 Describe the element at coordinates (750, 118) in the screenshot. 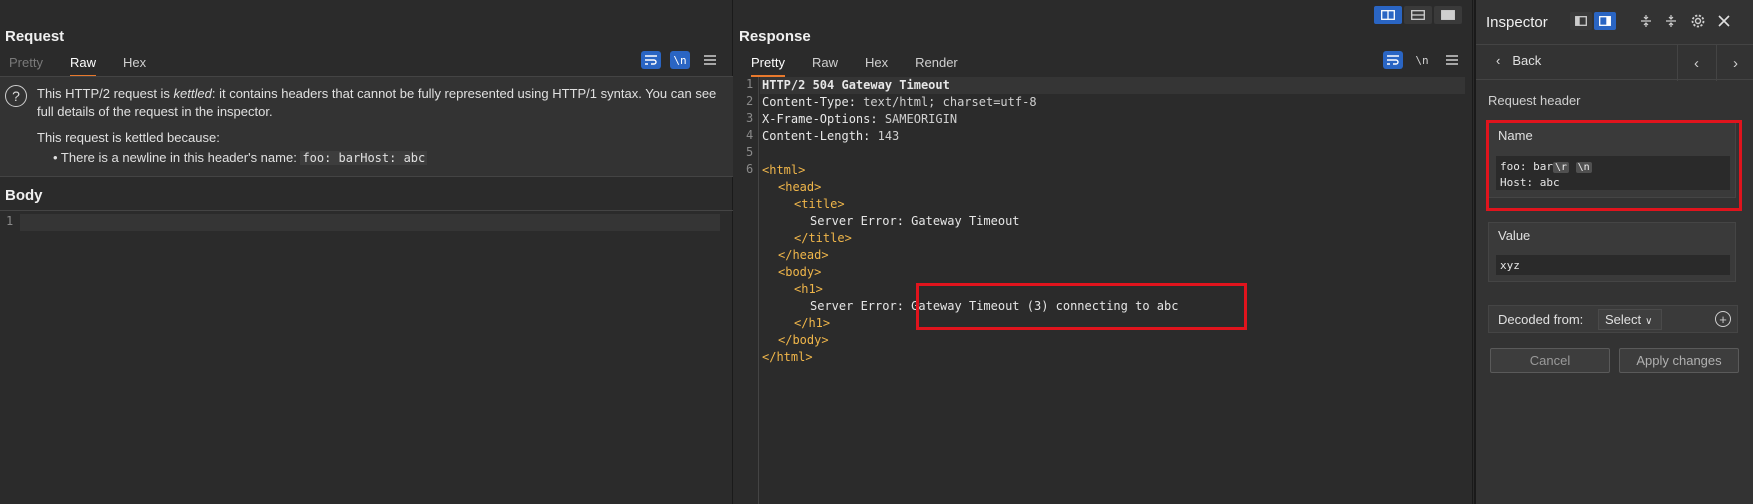

I see `line-number: 3` at that location.